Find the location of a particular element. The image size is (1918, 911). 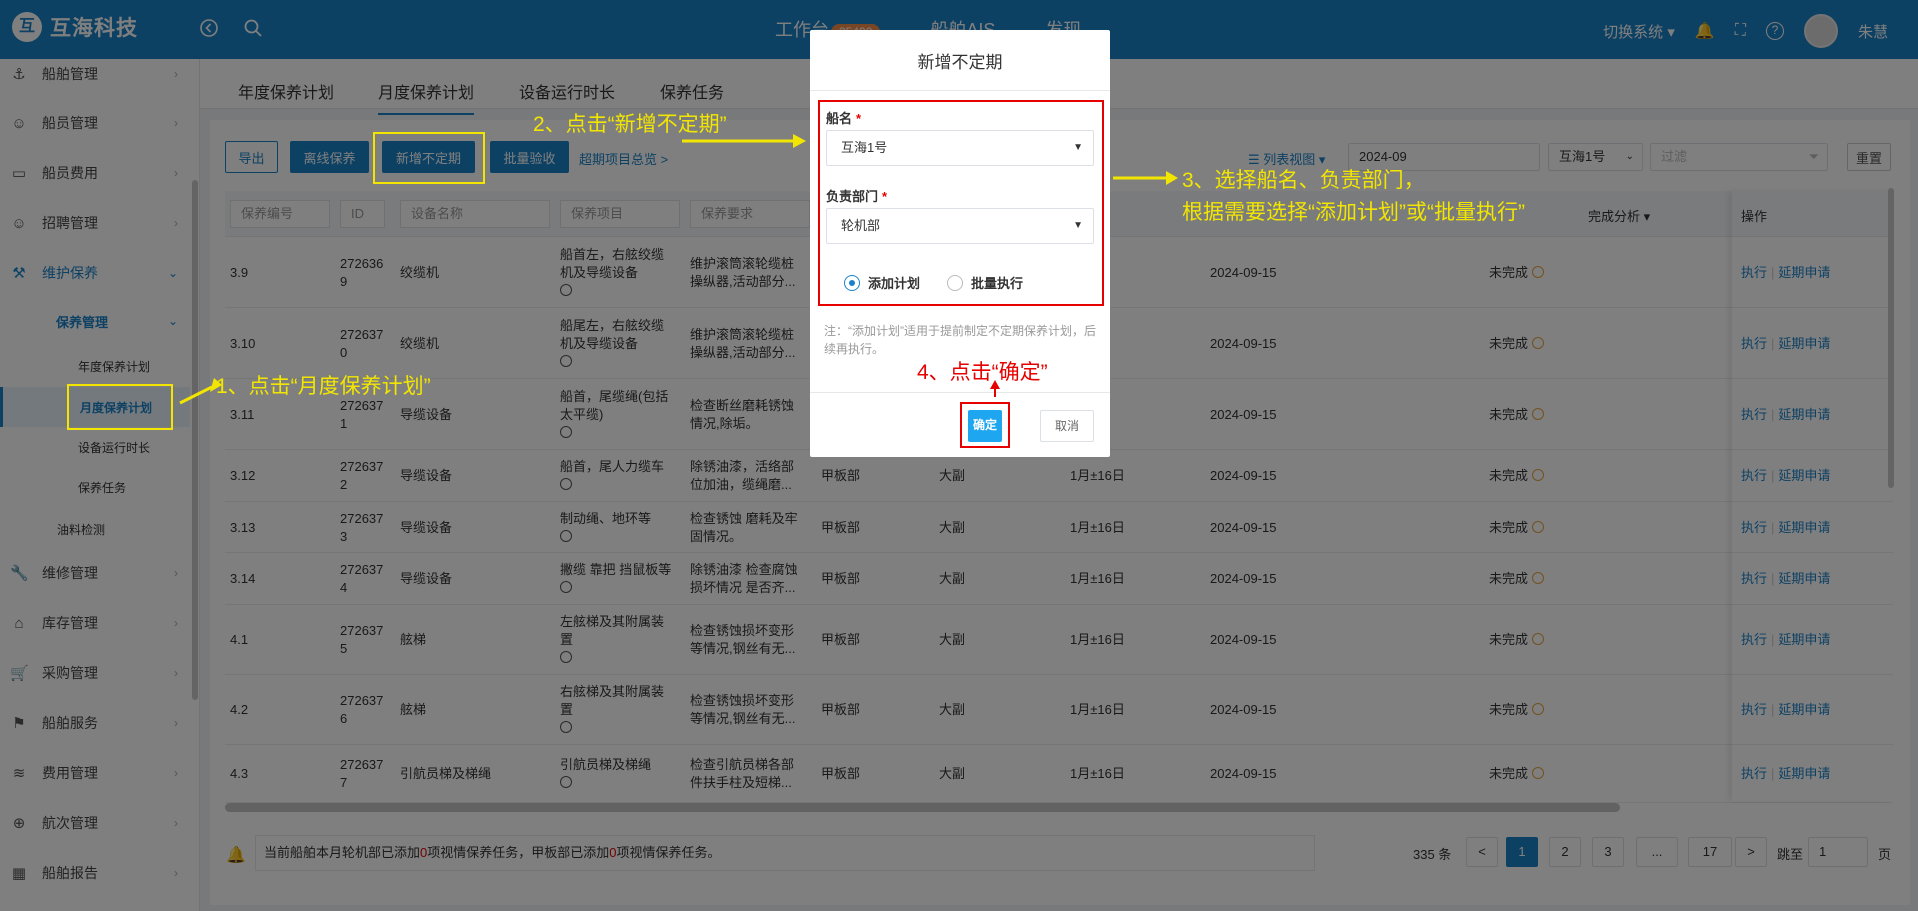

highlight-form-fields is located at coordinates (961, 203).